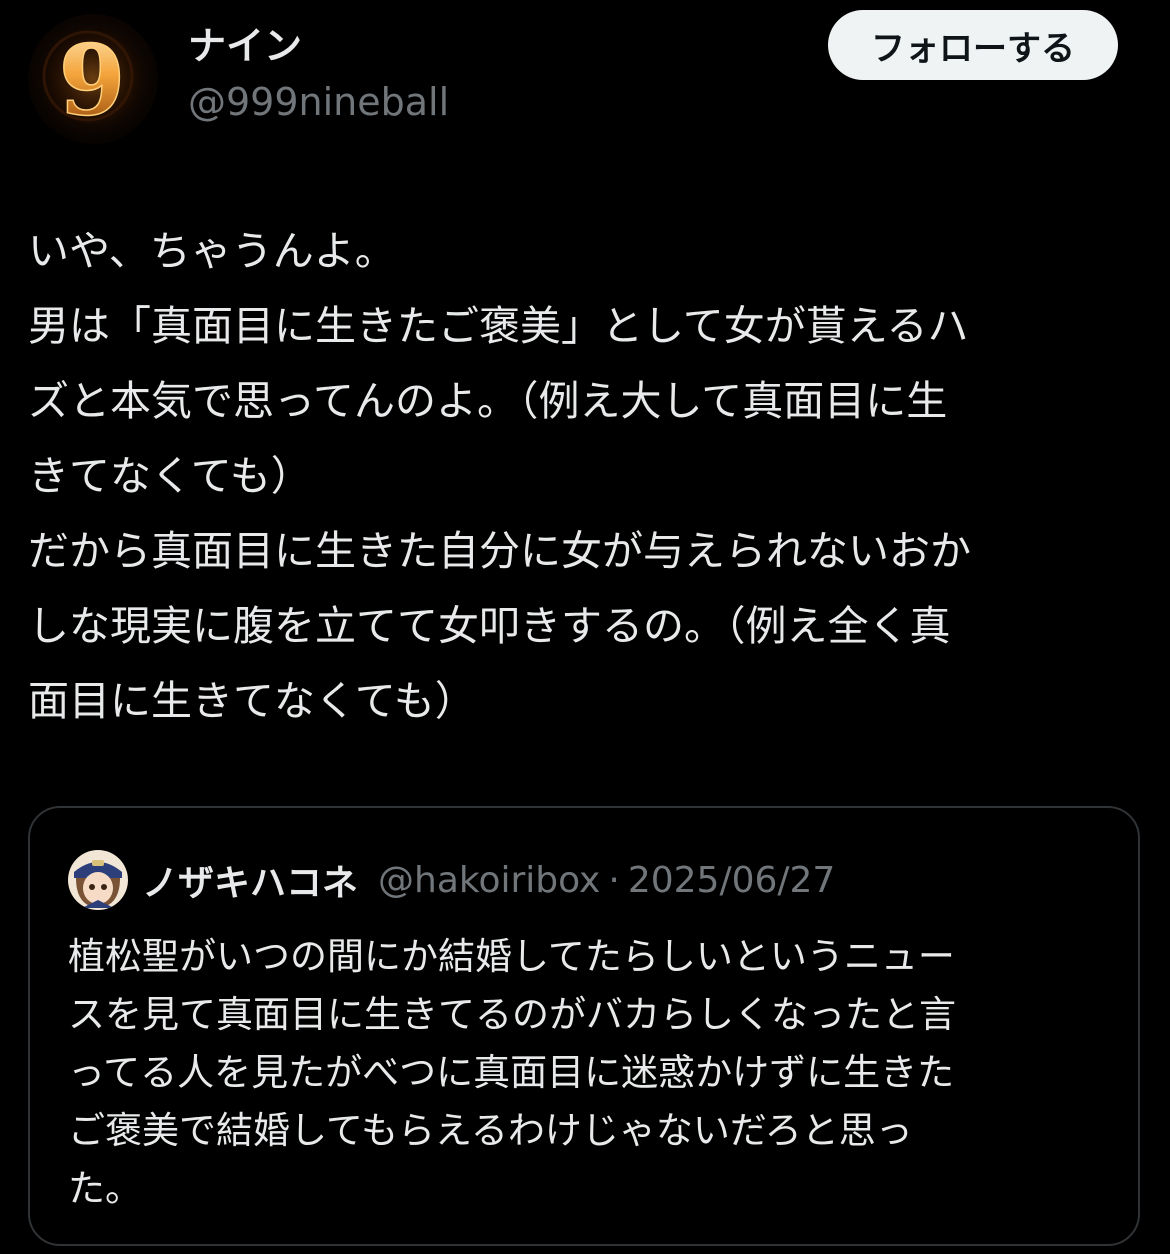  I want to click on quoted-author-handle: @hakoiribox, so click(489, 880).